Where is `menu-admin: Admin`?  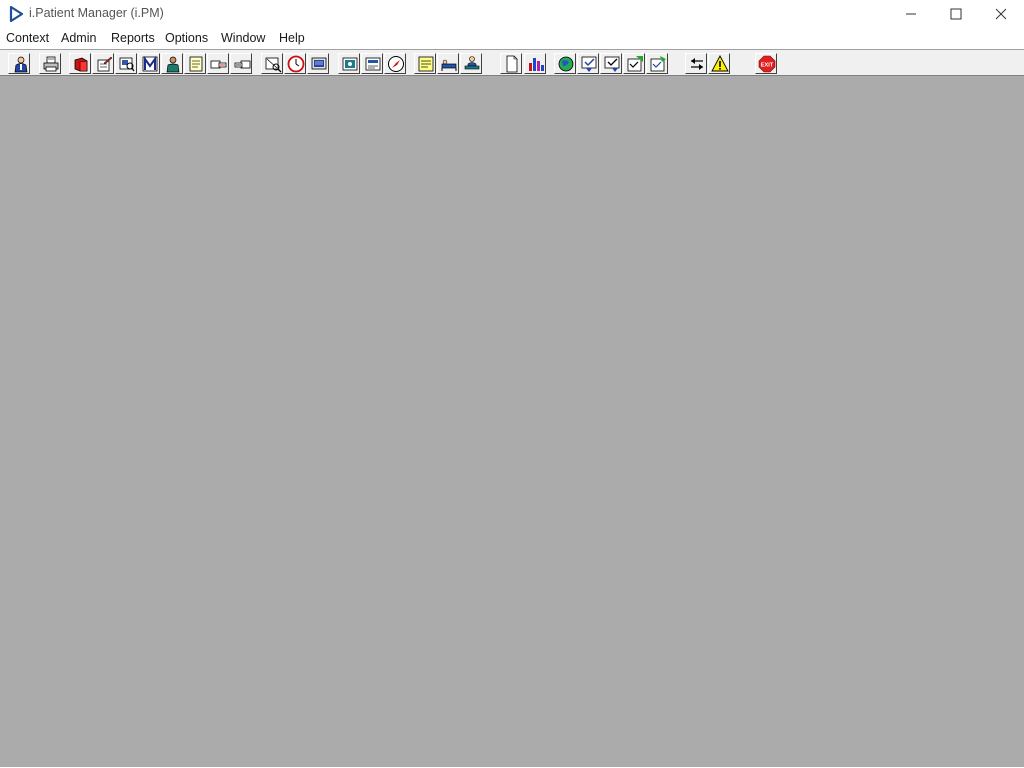 menu-admin: Admin is located at coordinates (78, 38).